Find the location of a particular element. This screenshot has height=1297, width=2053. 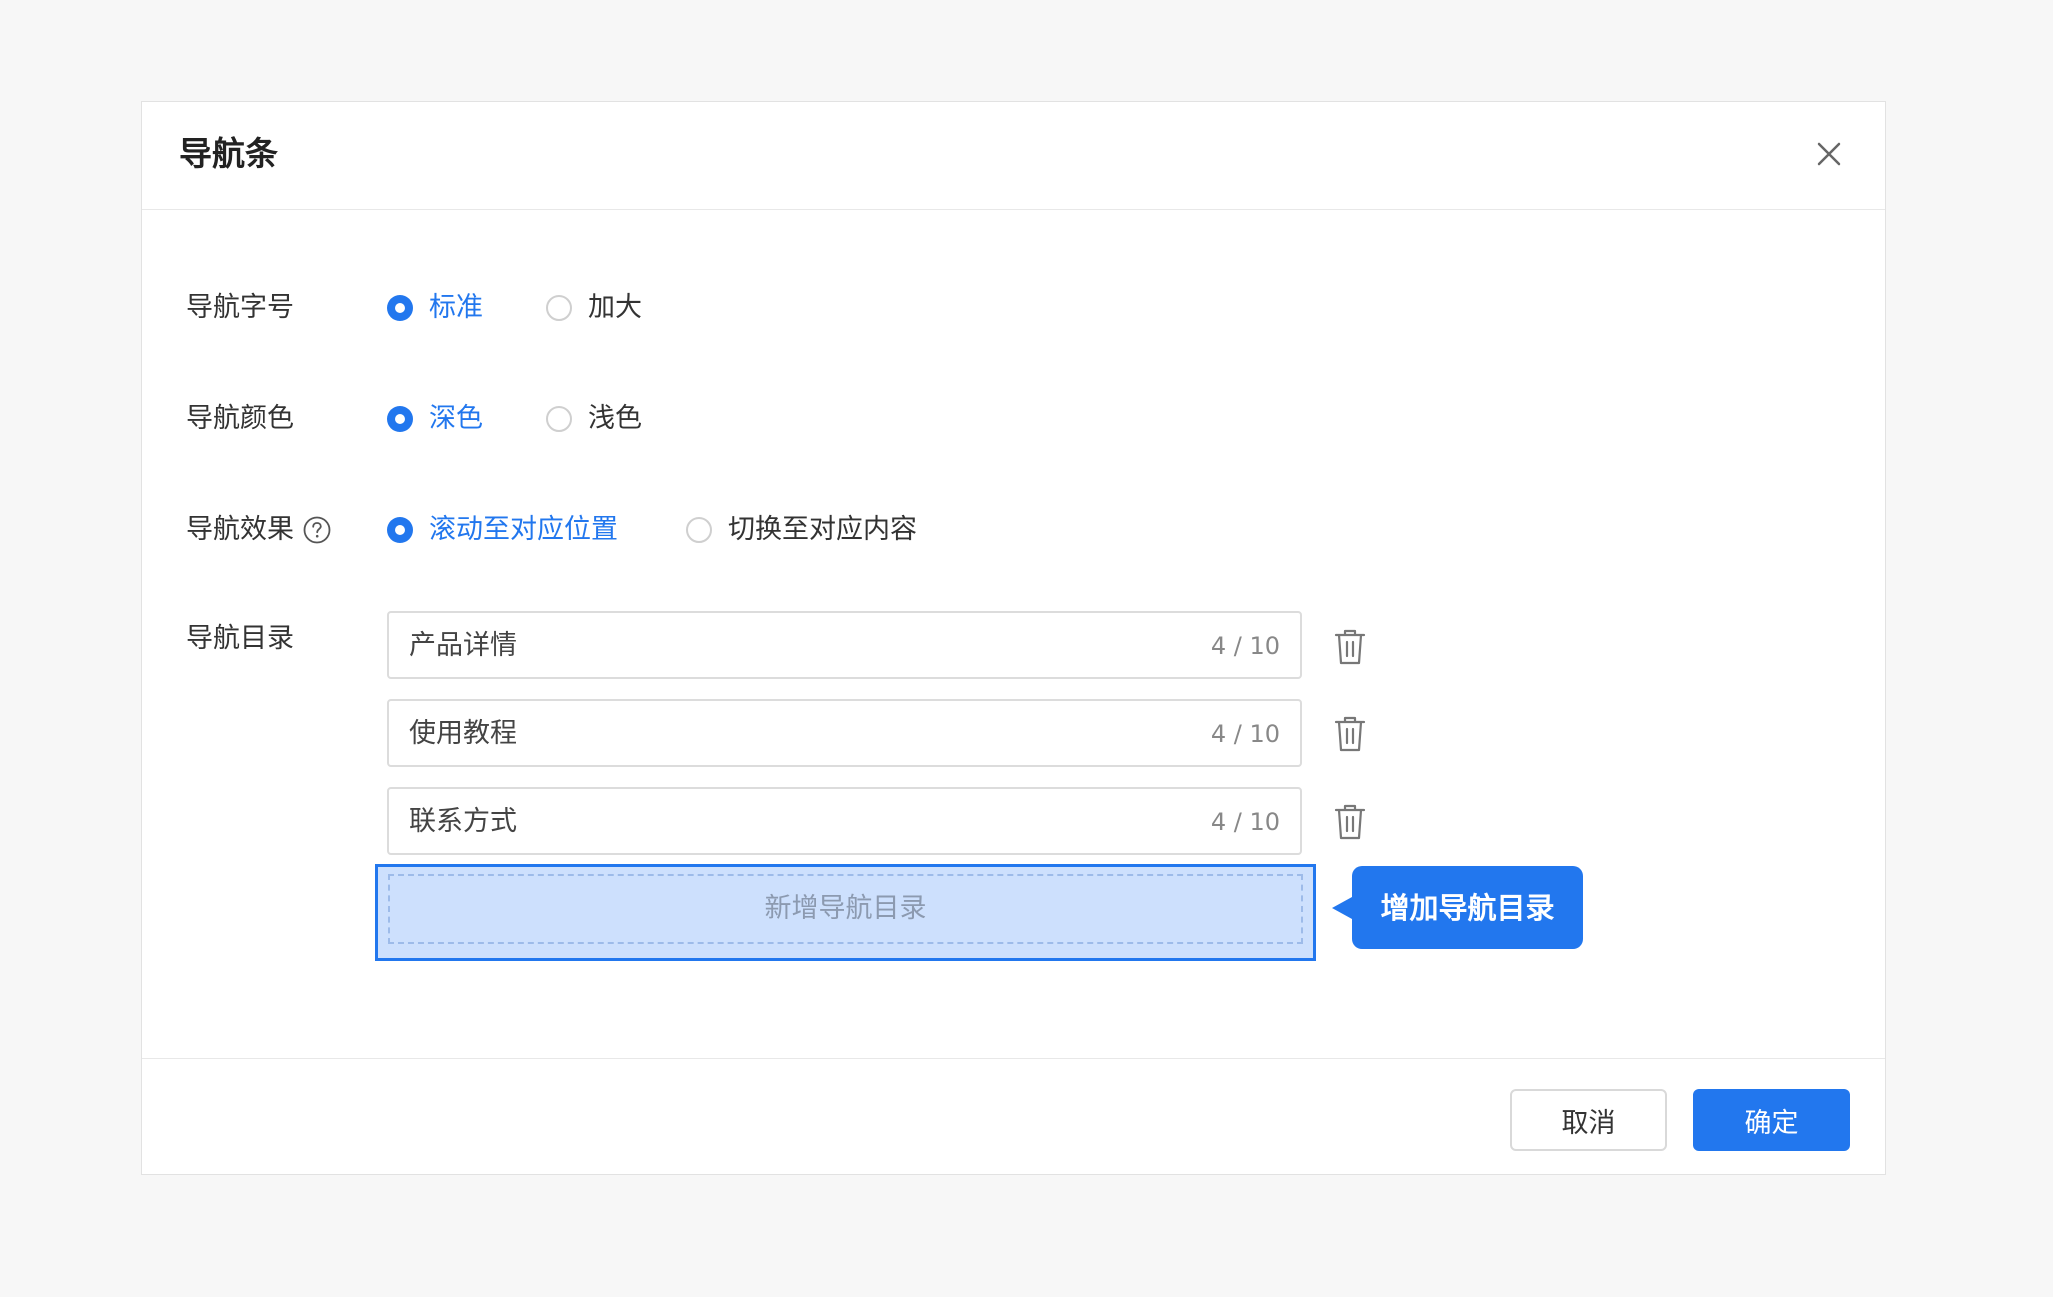

radio-font-size-standard: 标准 is located at coordinates (435, 308).